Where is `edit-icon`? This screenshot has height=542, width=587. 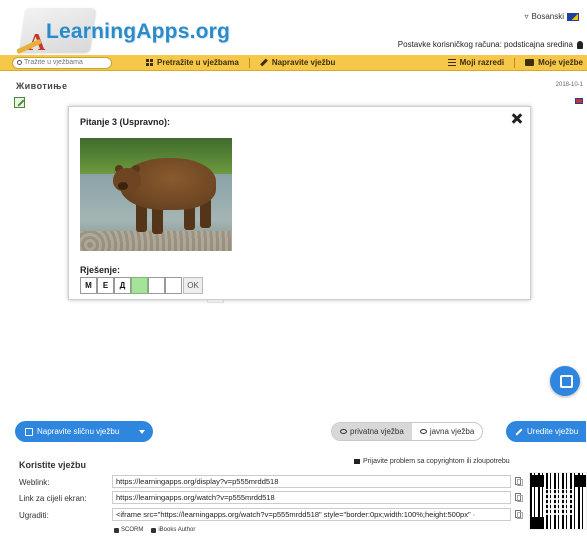 edit-icon is located at coordinates (19, 102).